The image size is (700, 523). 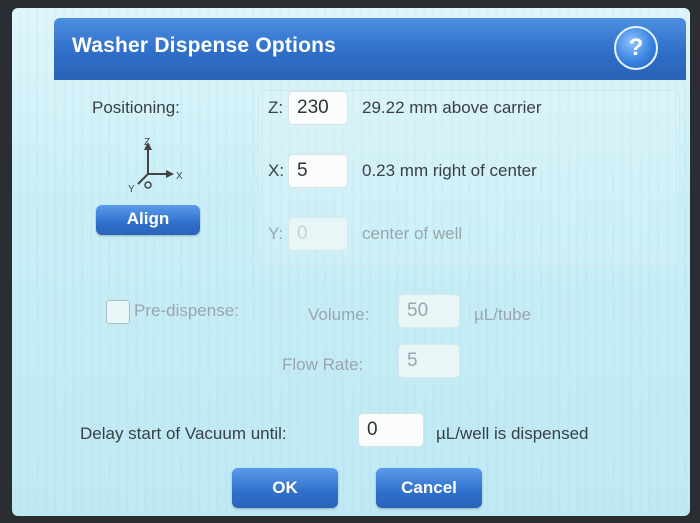 What do you see at coordinates (339, 314) in the screenshot?
I see `volume-label: Volume:` at bounding box center [339, 314].